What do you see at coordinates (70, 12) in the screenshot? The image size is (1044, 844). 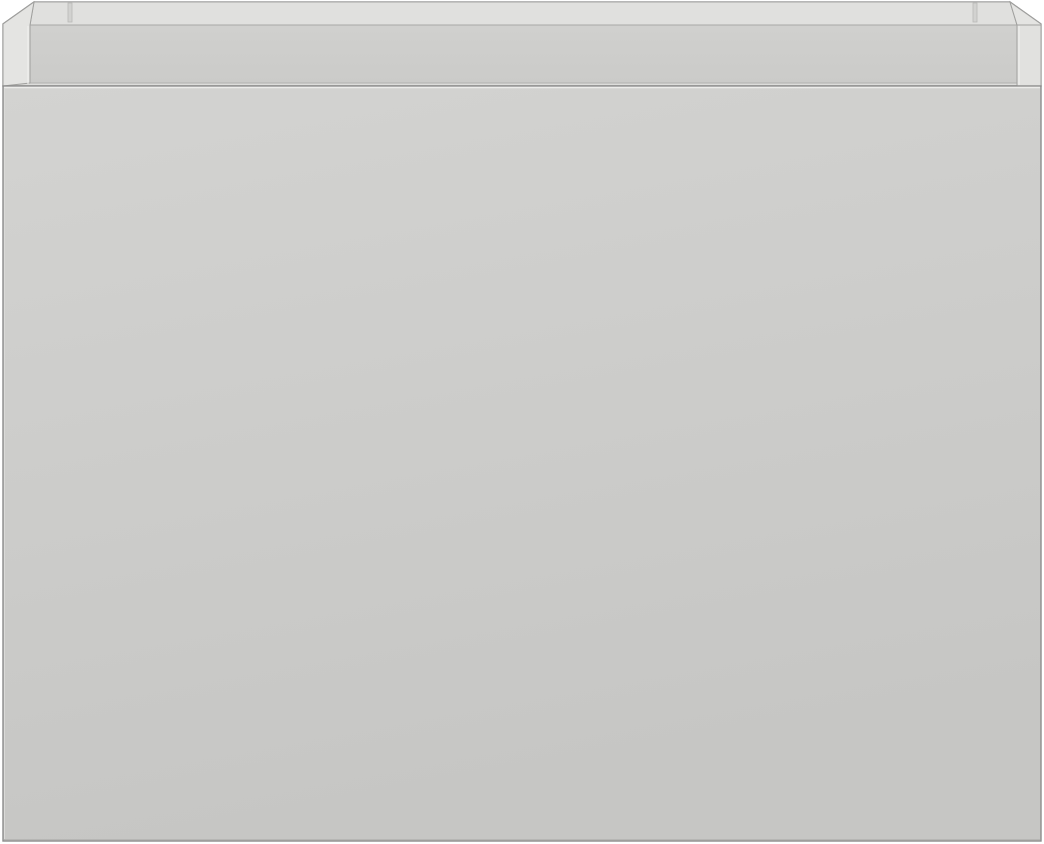 I see `inner-left-step` at bounding box center [70, 12].